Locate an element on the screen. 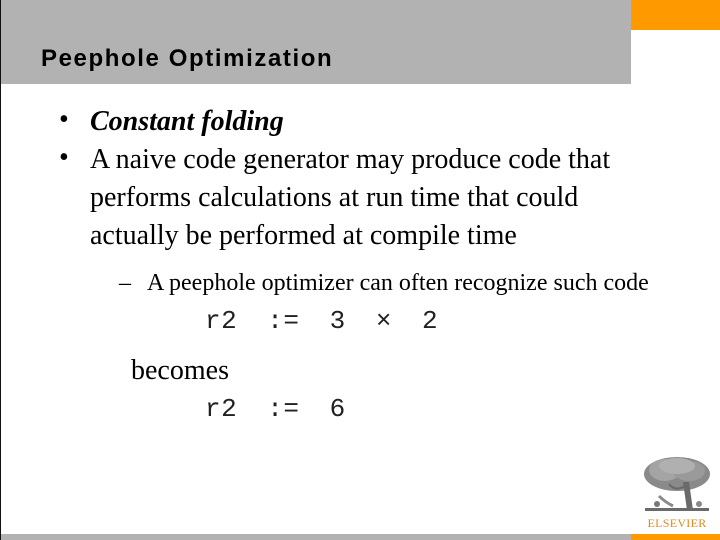  footer-bar-gray is located at coordinates (316, 537).